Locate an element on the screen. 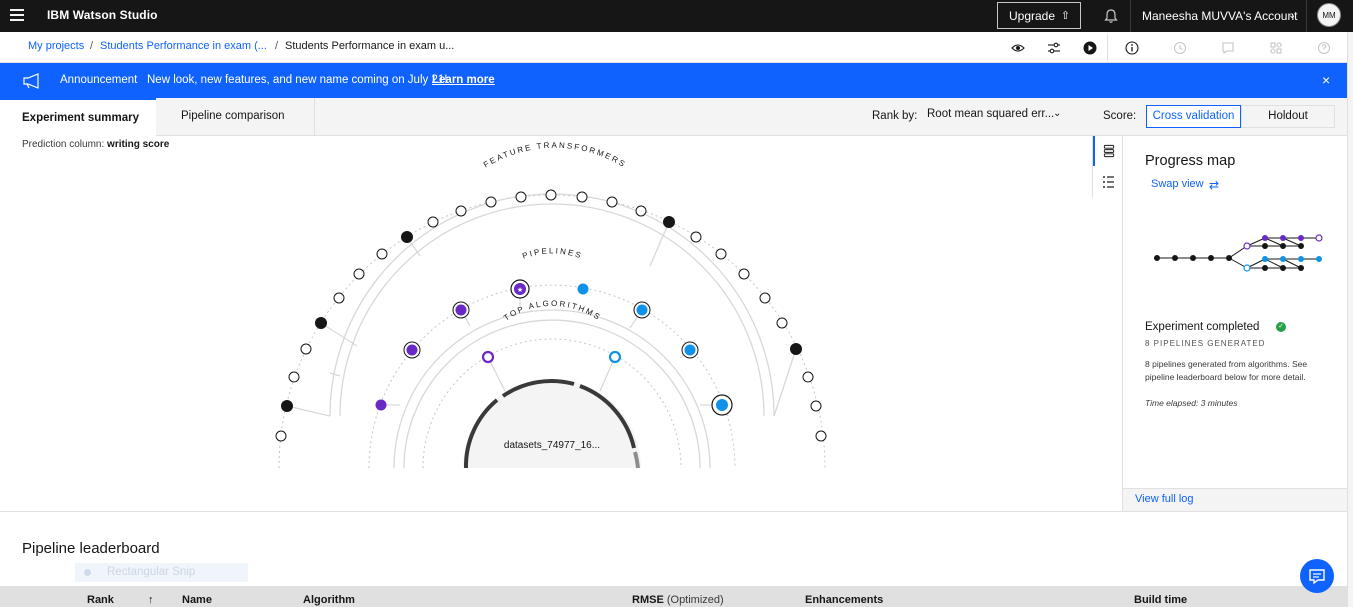 Image resolution: width=1353 pixels, height=607 pixels. star-icon: ★ is located at coordinates (520, 290).